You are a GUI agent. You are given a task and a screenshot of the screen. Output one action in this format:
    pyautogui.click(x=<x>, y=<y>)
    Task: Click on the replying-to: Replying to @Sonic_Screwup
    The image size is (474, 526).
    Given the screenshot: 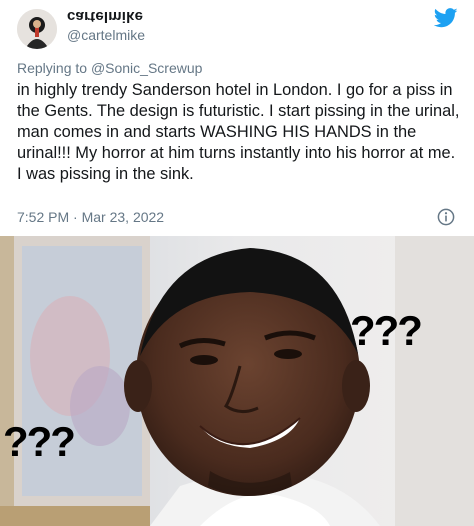 What is the action you would take?
    pyautogui.click(x=109, y=68)
    